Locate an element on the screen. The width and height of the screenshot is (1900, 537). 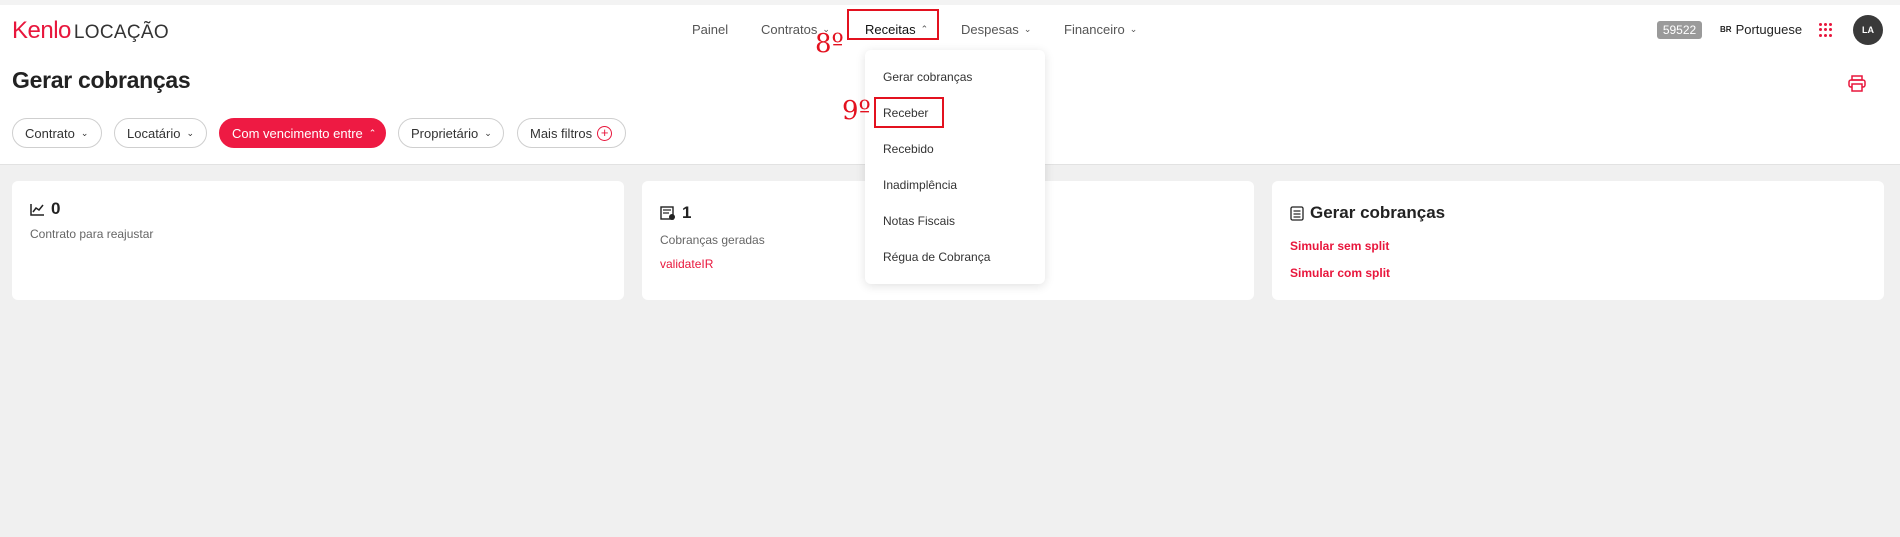
menu-item-regua-cobranca: Régua de Cobrança is located at coordinates (936, 257).